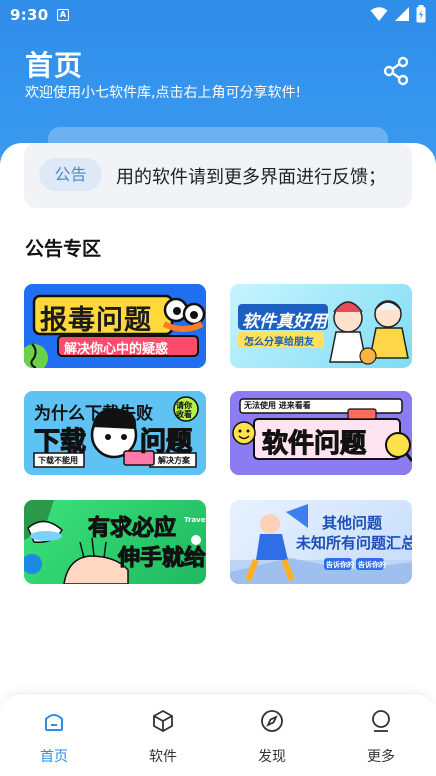 The image size is (436, 776). I want to click on share-icon, so click(396, 71).